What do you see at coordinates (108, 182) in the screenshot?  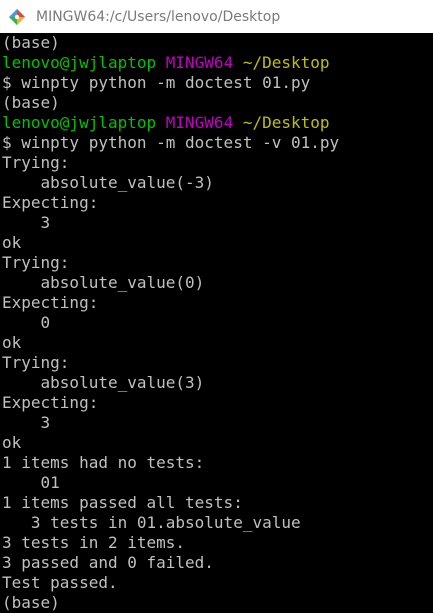 I see `output-text: absolute_value(-3)` at bounding box center [108, 182].